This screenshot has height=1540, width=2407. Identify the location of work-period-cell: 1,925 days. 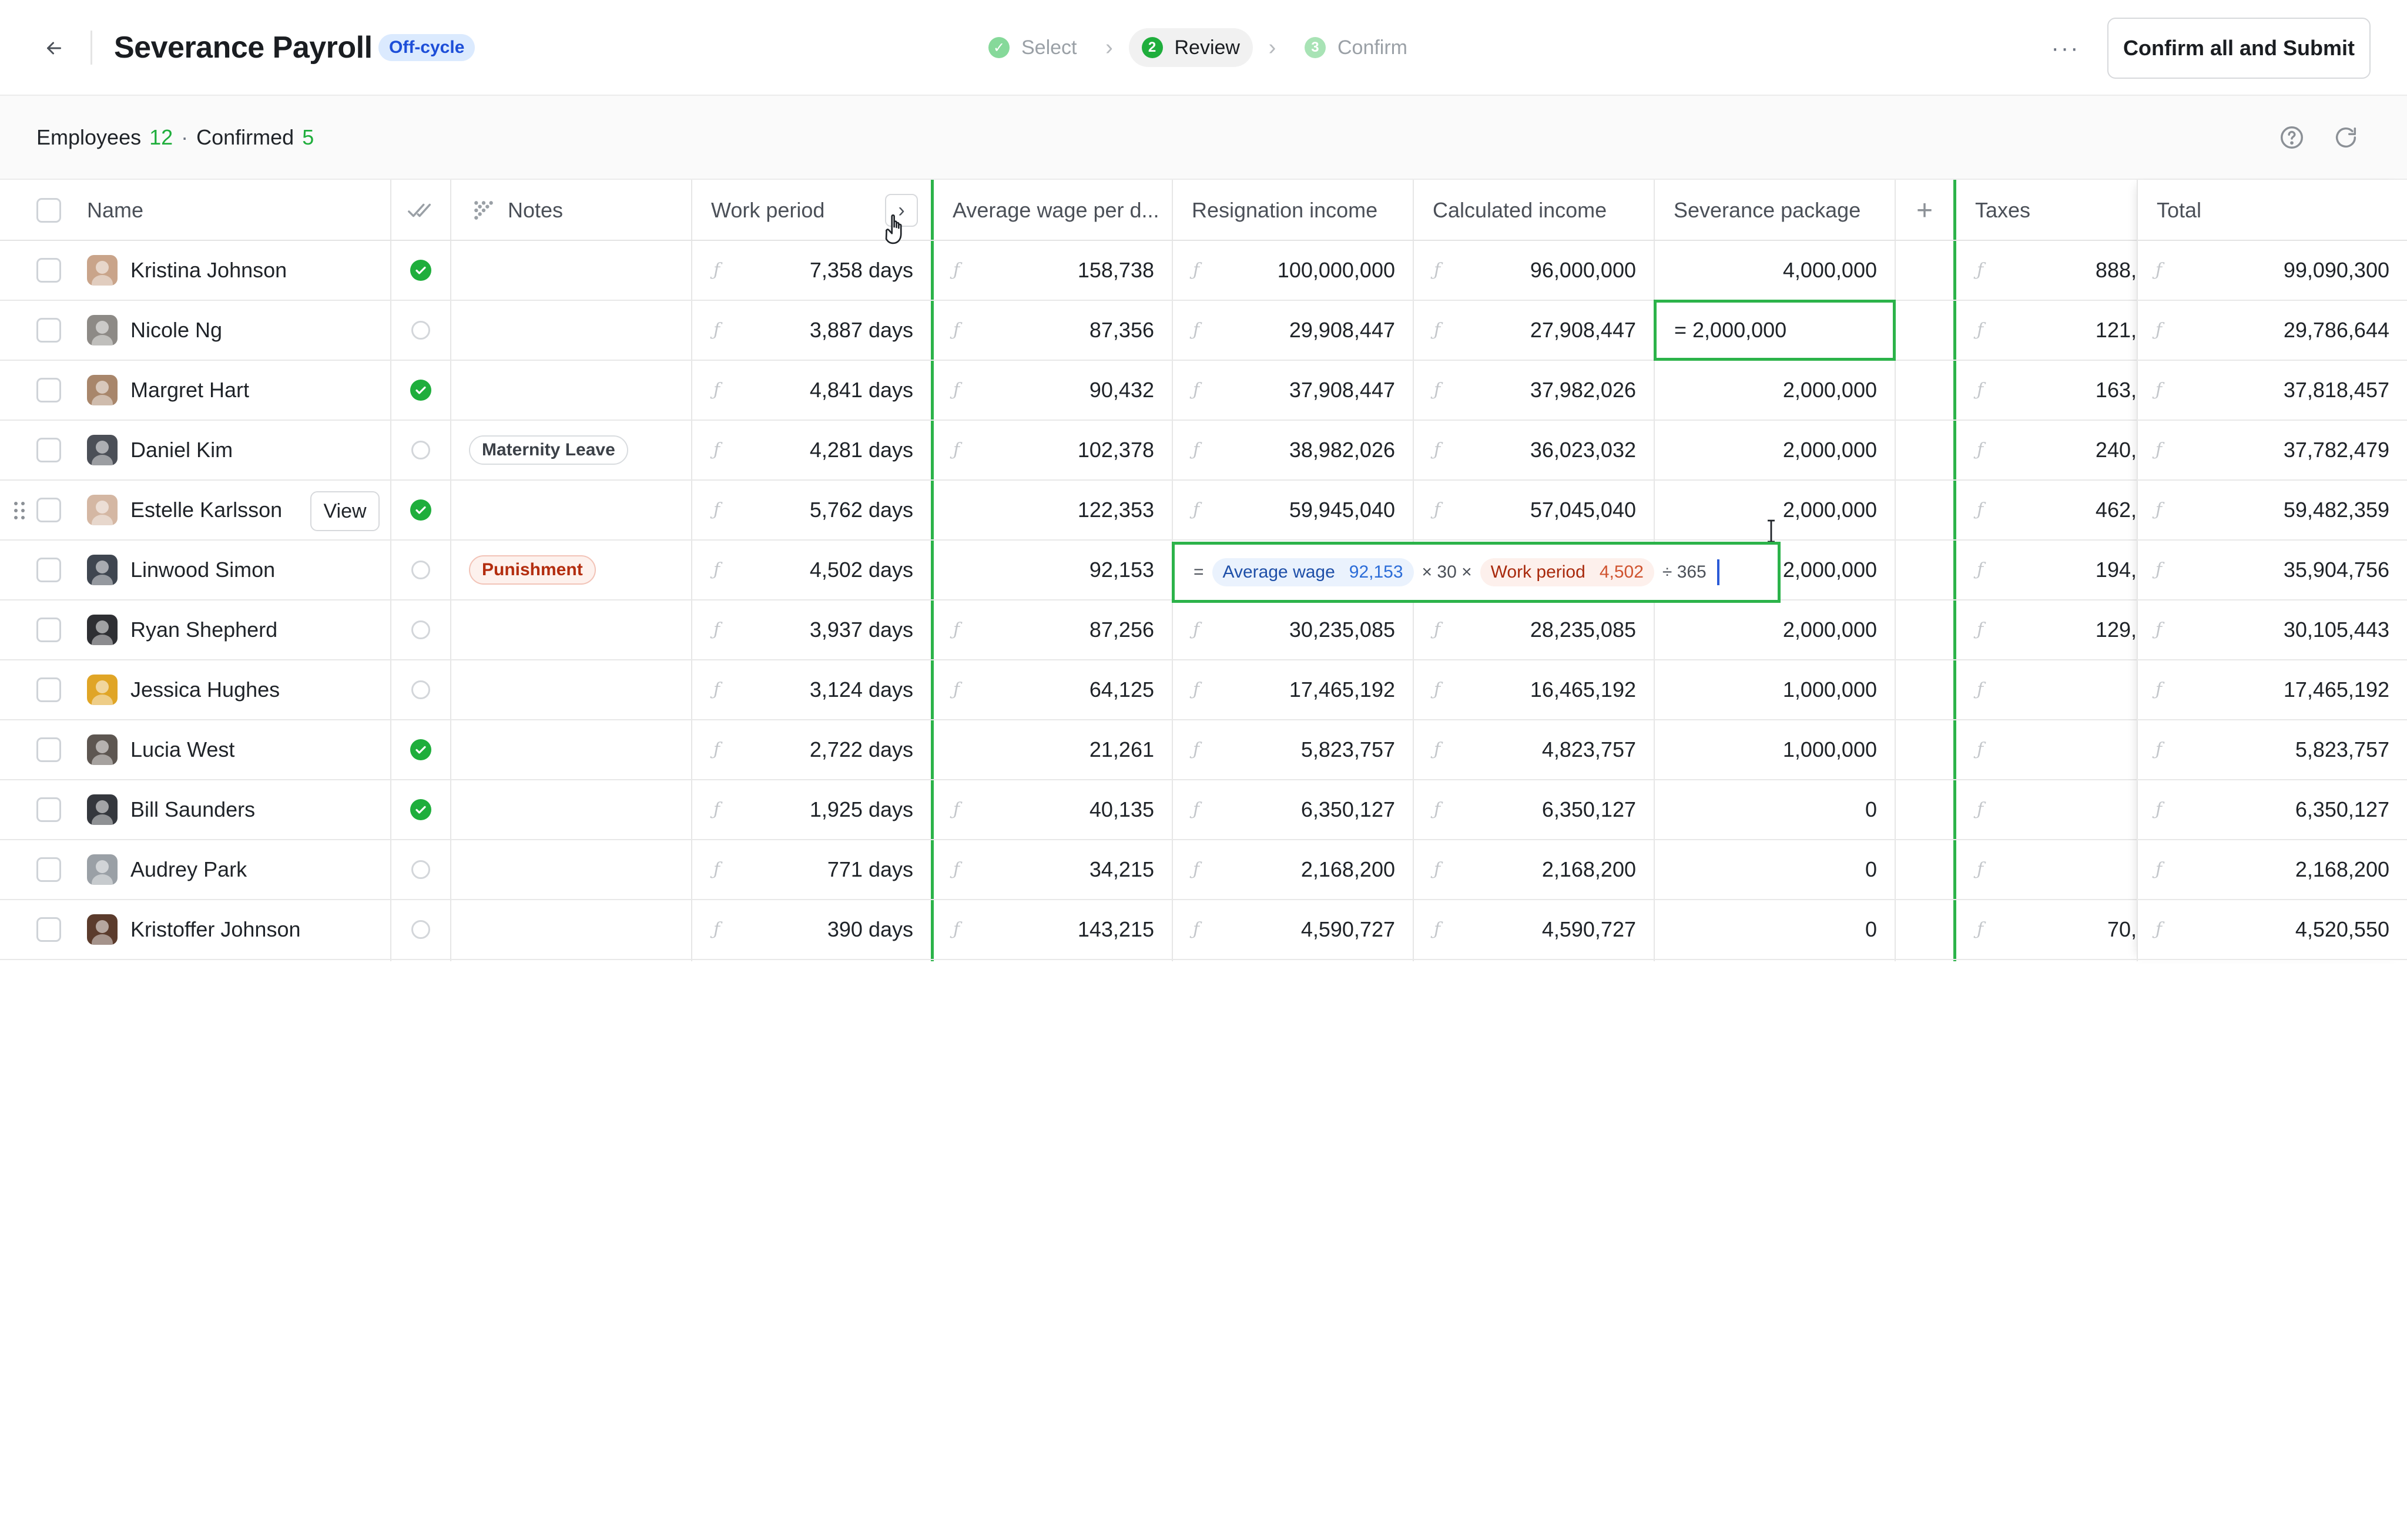
(811, 809).